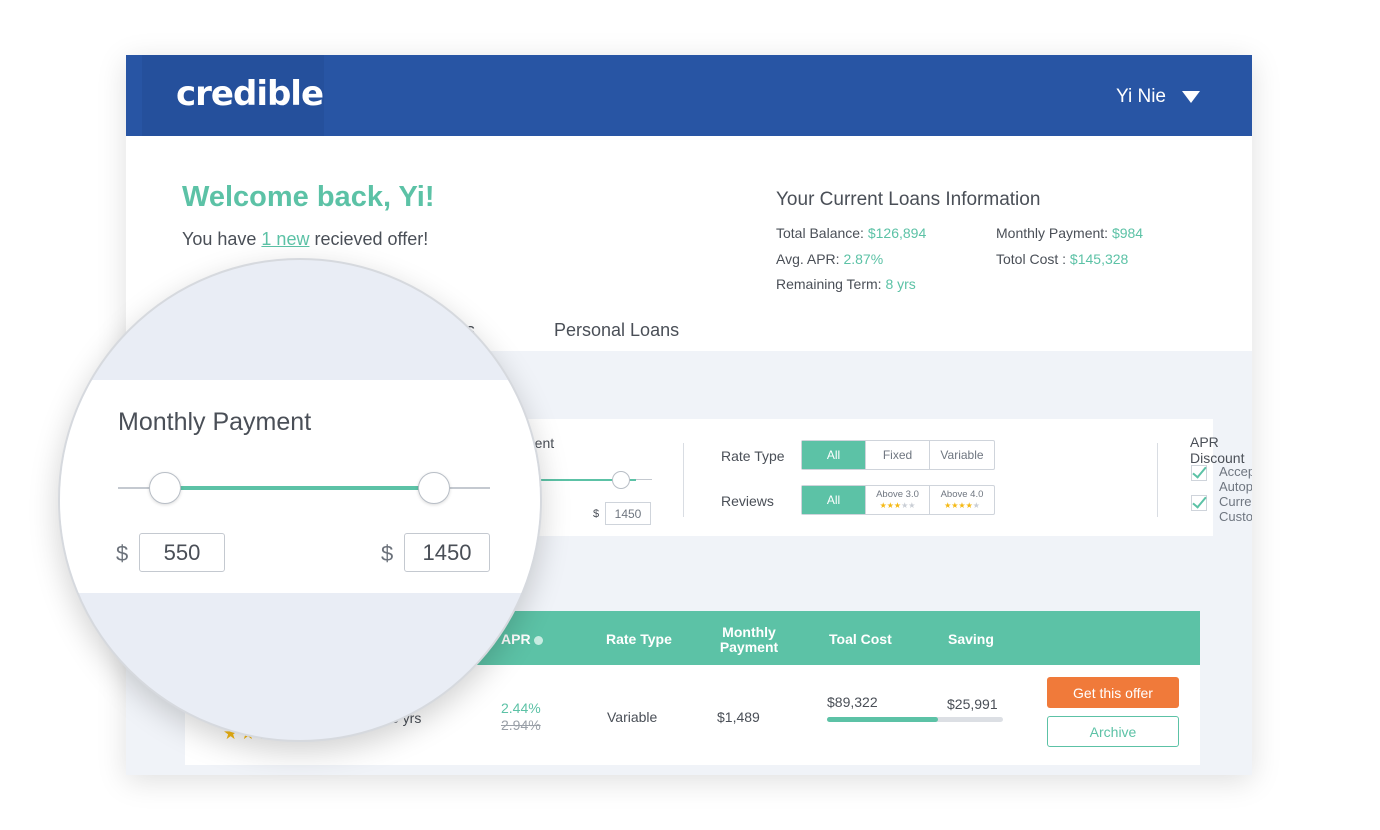 This screenshot has height=830, width=1380. I want to click on rate-fixed-option: Fixed, so click(898, 455).